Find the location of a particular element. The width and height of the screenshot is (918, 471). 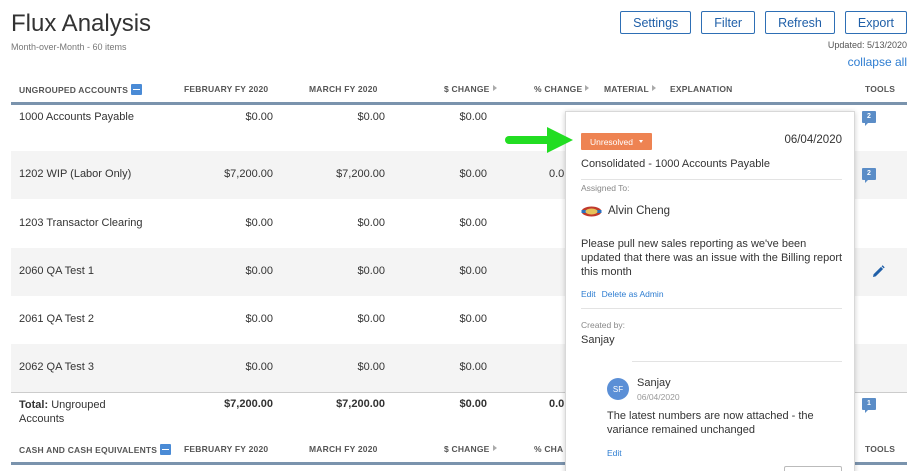

total-pct-value: 0.0 is located at coordinates (557, 404).